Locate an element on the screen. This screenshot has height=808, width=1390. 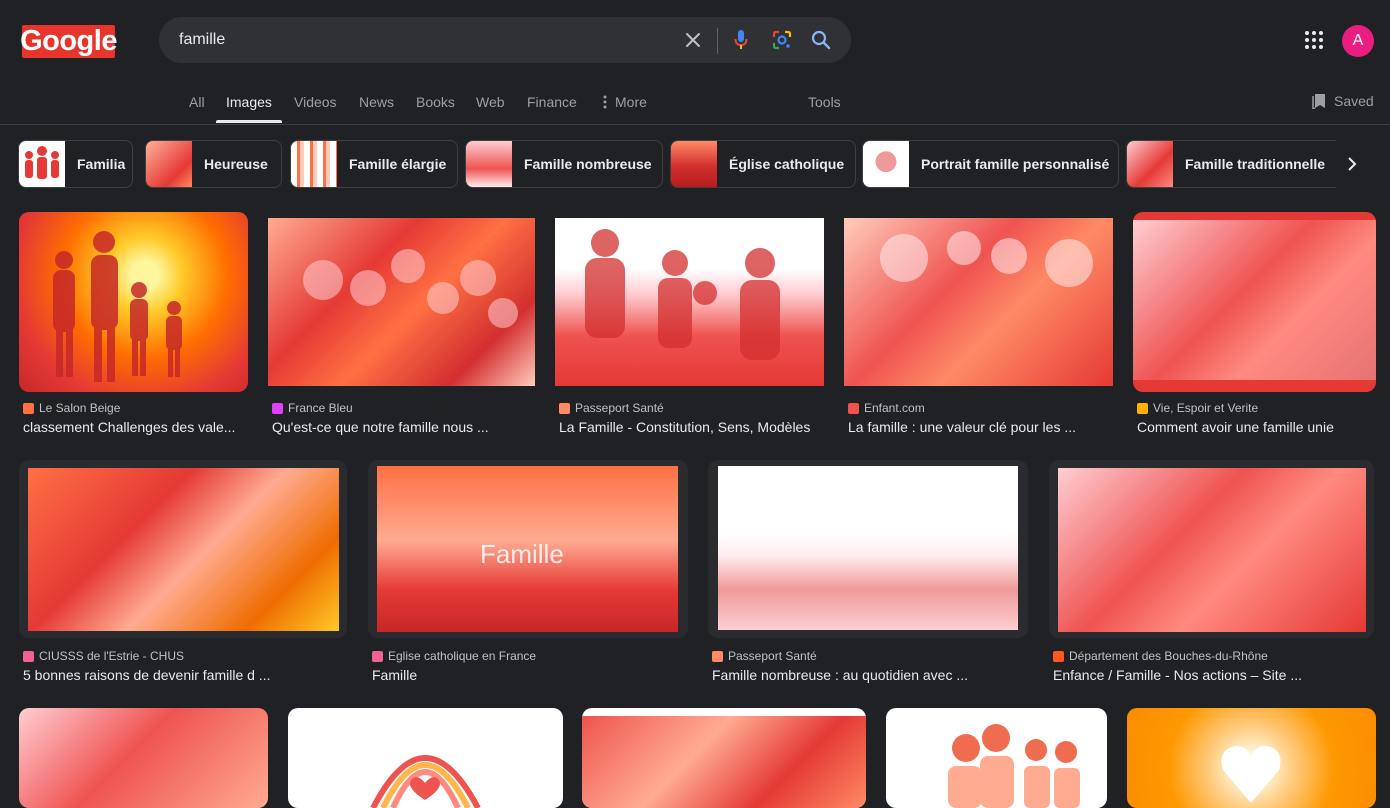
chip-famille-traditionnelle: Famille traditionnelle is located at coordinates (1231, 164).